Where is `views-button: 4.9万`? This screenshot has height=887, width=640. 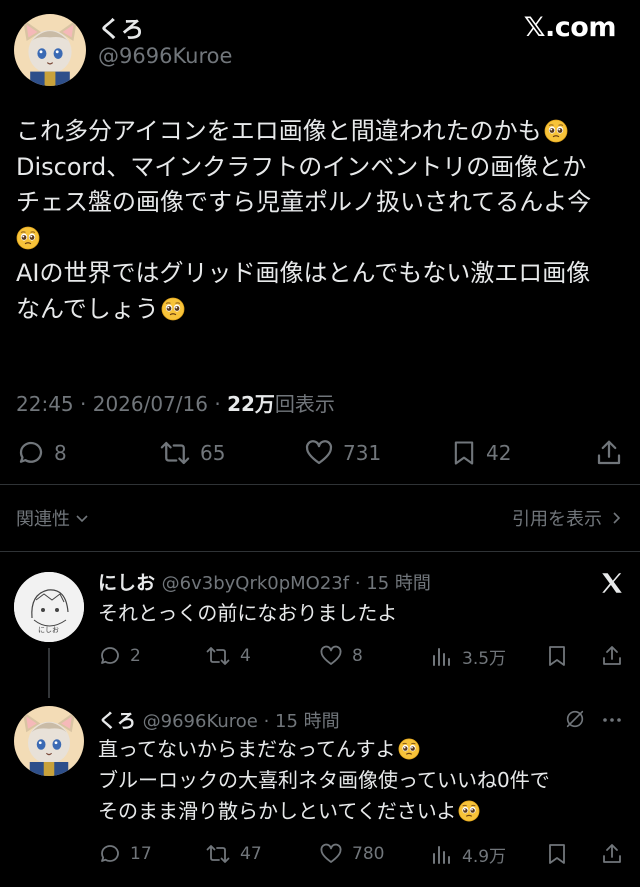
views-button: 4.9万 is located at coordinates (468, 854).